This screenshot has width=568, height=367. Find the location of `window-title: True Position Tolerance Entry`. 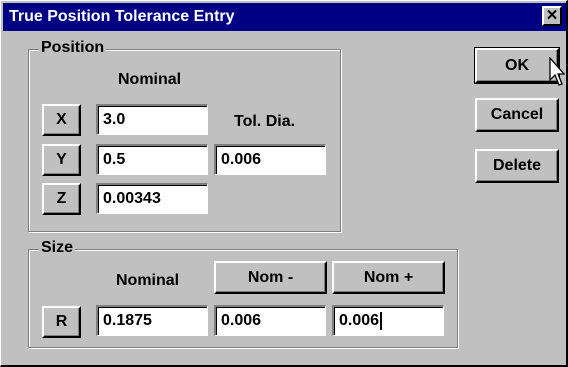

window-title: True Position Tolerance Entry is located at coordinates (122, 16).